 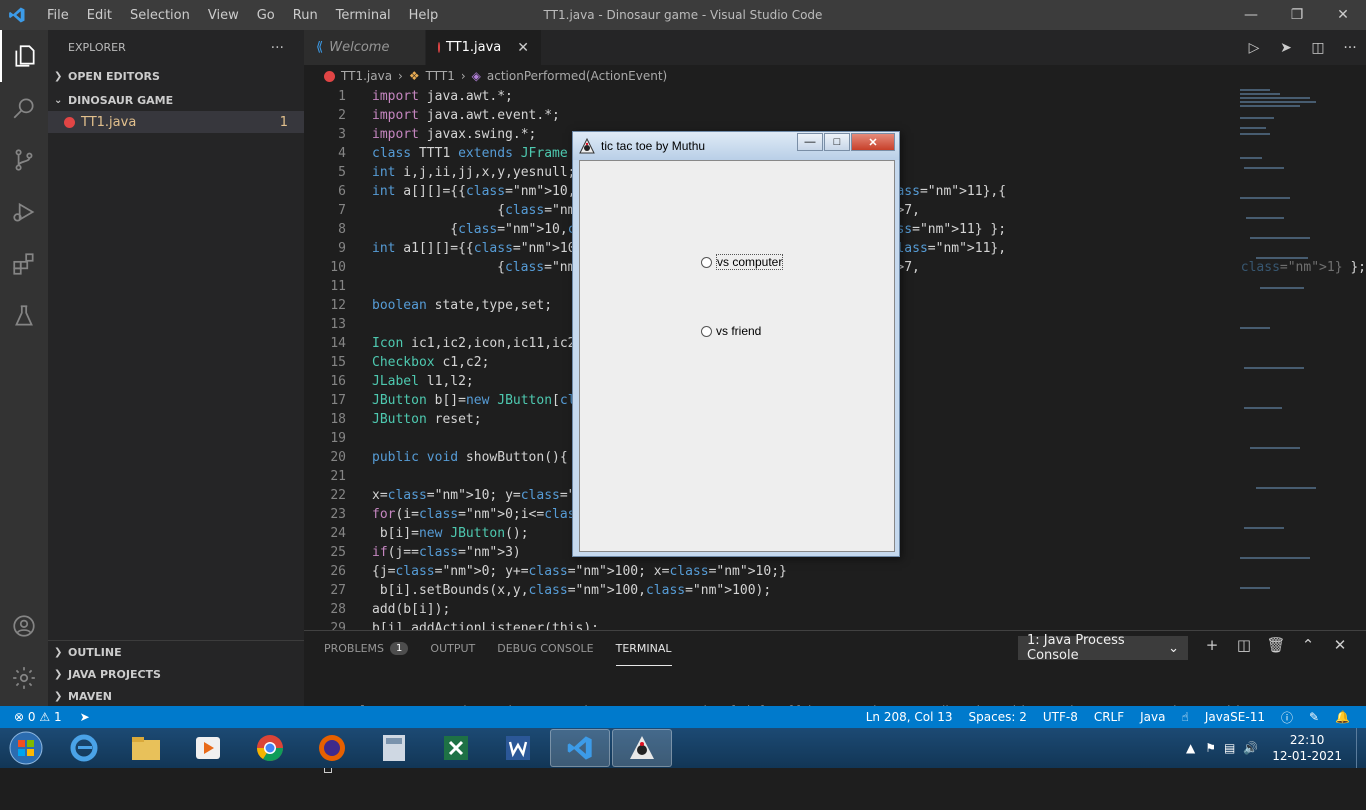 I want to click on java-projects-section: ❯ JAVA PROJECTS, so click(x=176, y=674).